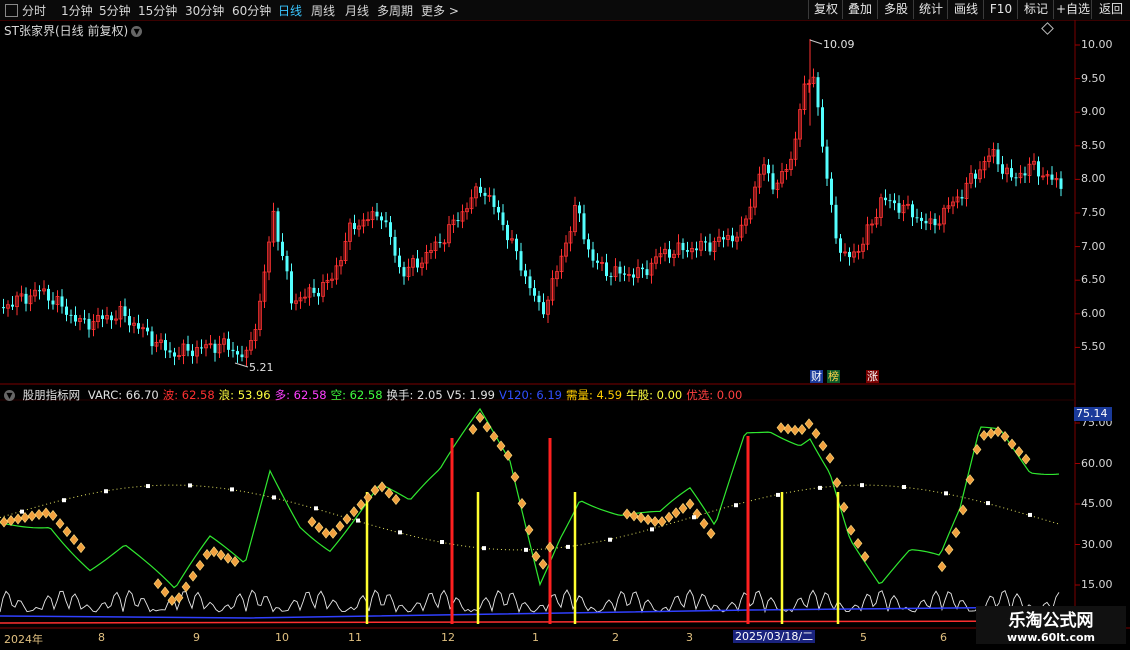 Image resolution: width=1130 pixels, height=650 pixels. I want to click on watermark-name: 乐淘公式网, so click(1051, 621).